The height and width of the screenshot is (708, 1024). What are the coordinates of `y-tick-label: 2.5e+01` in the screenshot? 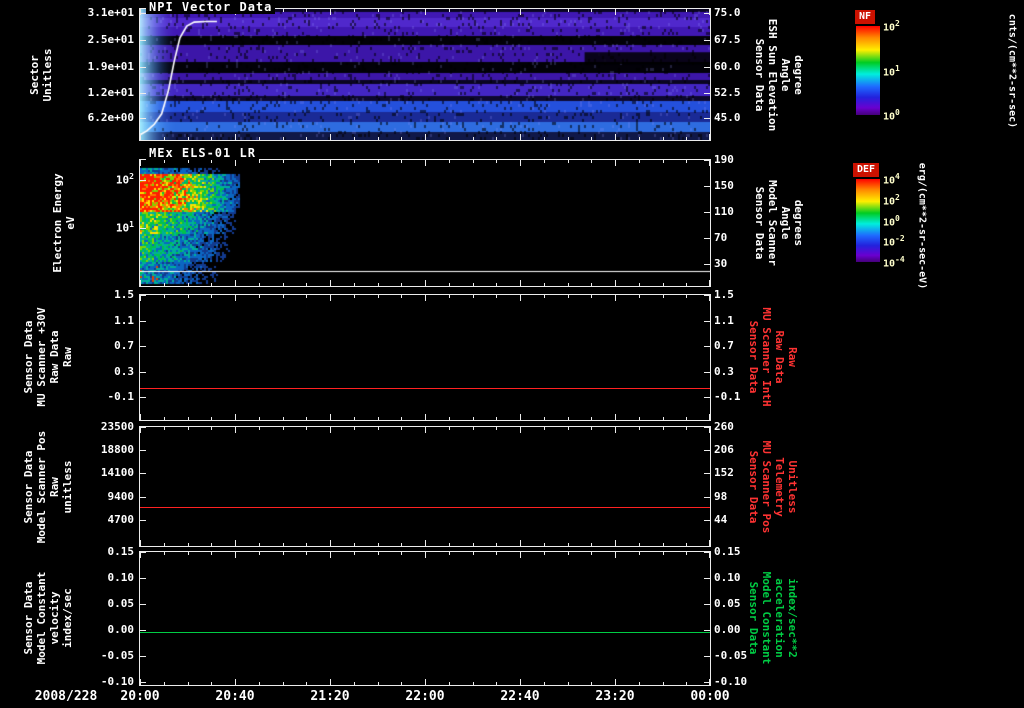 It's located at (110, 39).